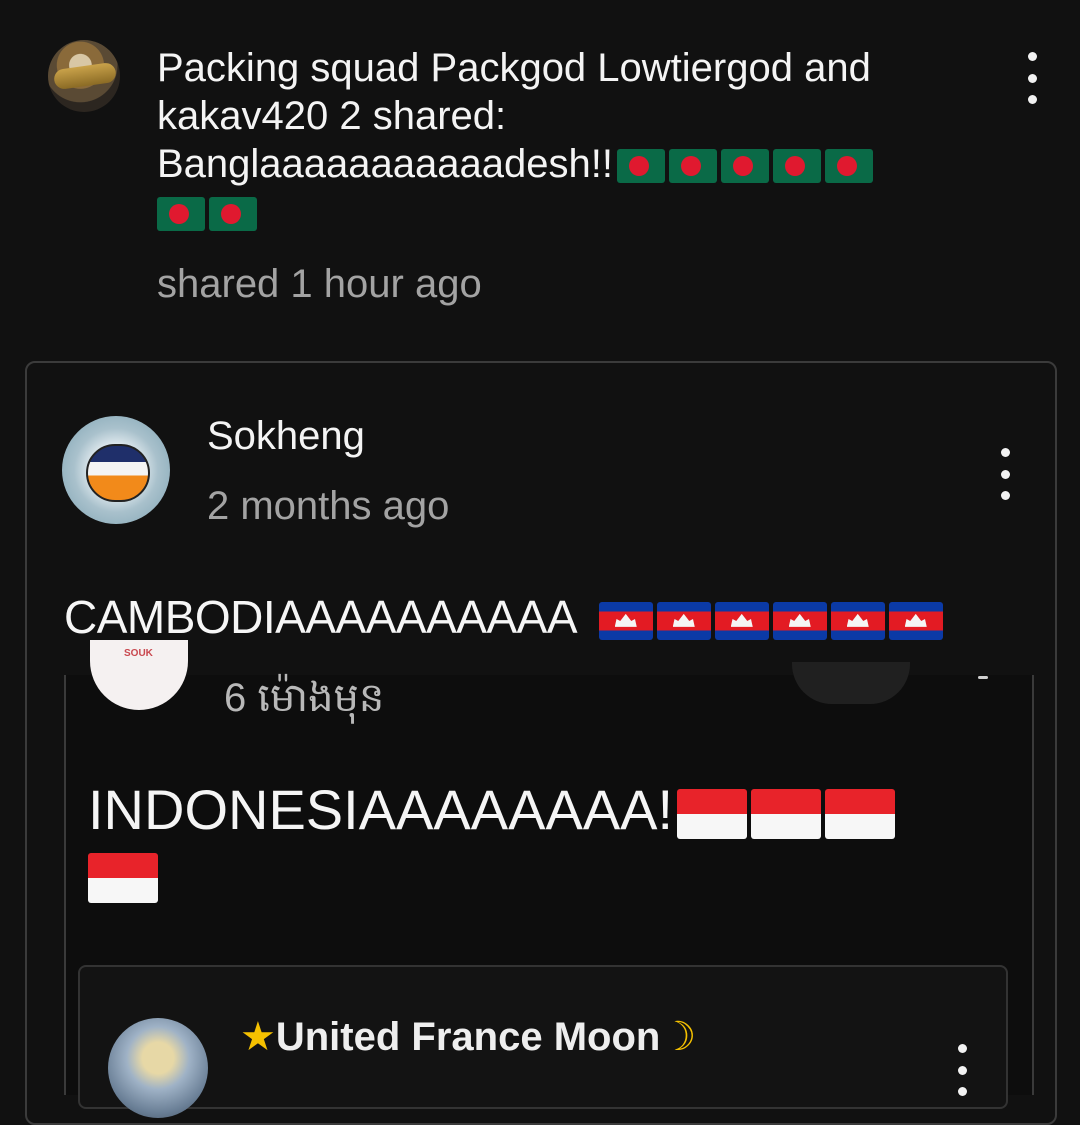 The height and width of the screenshot is (1125, 1080). What do you see at coordinates (116, 470) in the screenshot?
I see `quoted-author-avatar` at bounding box center [116, 470].